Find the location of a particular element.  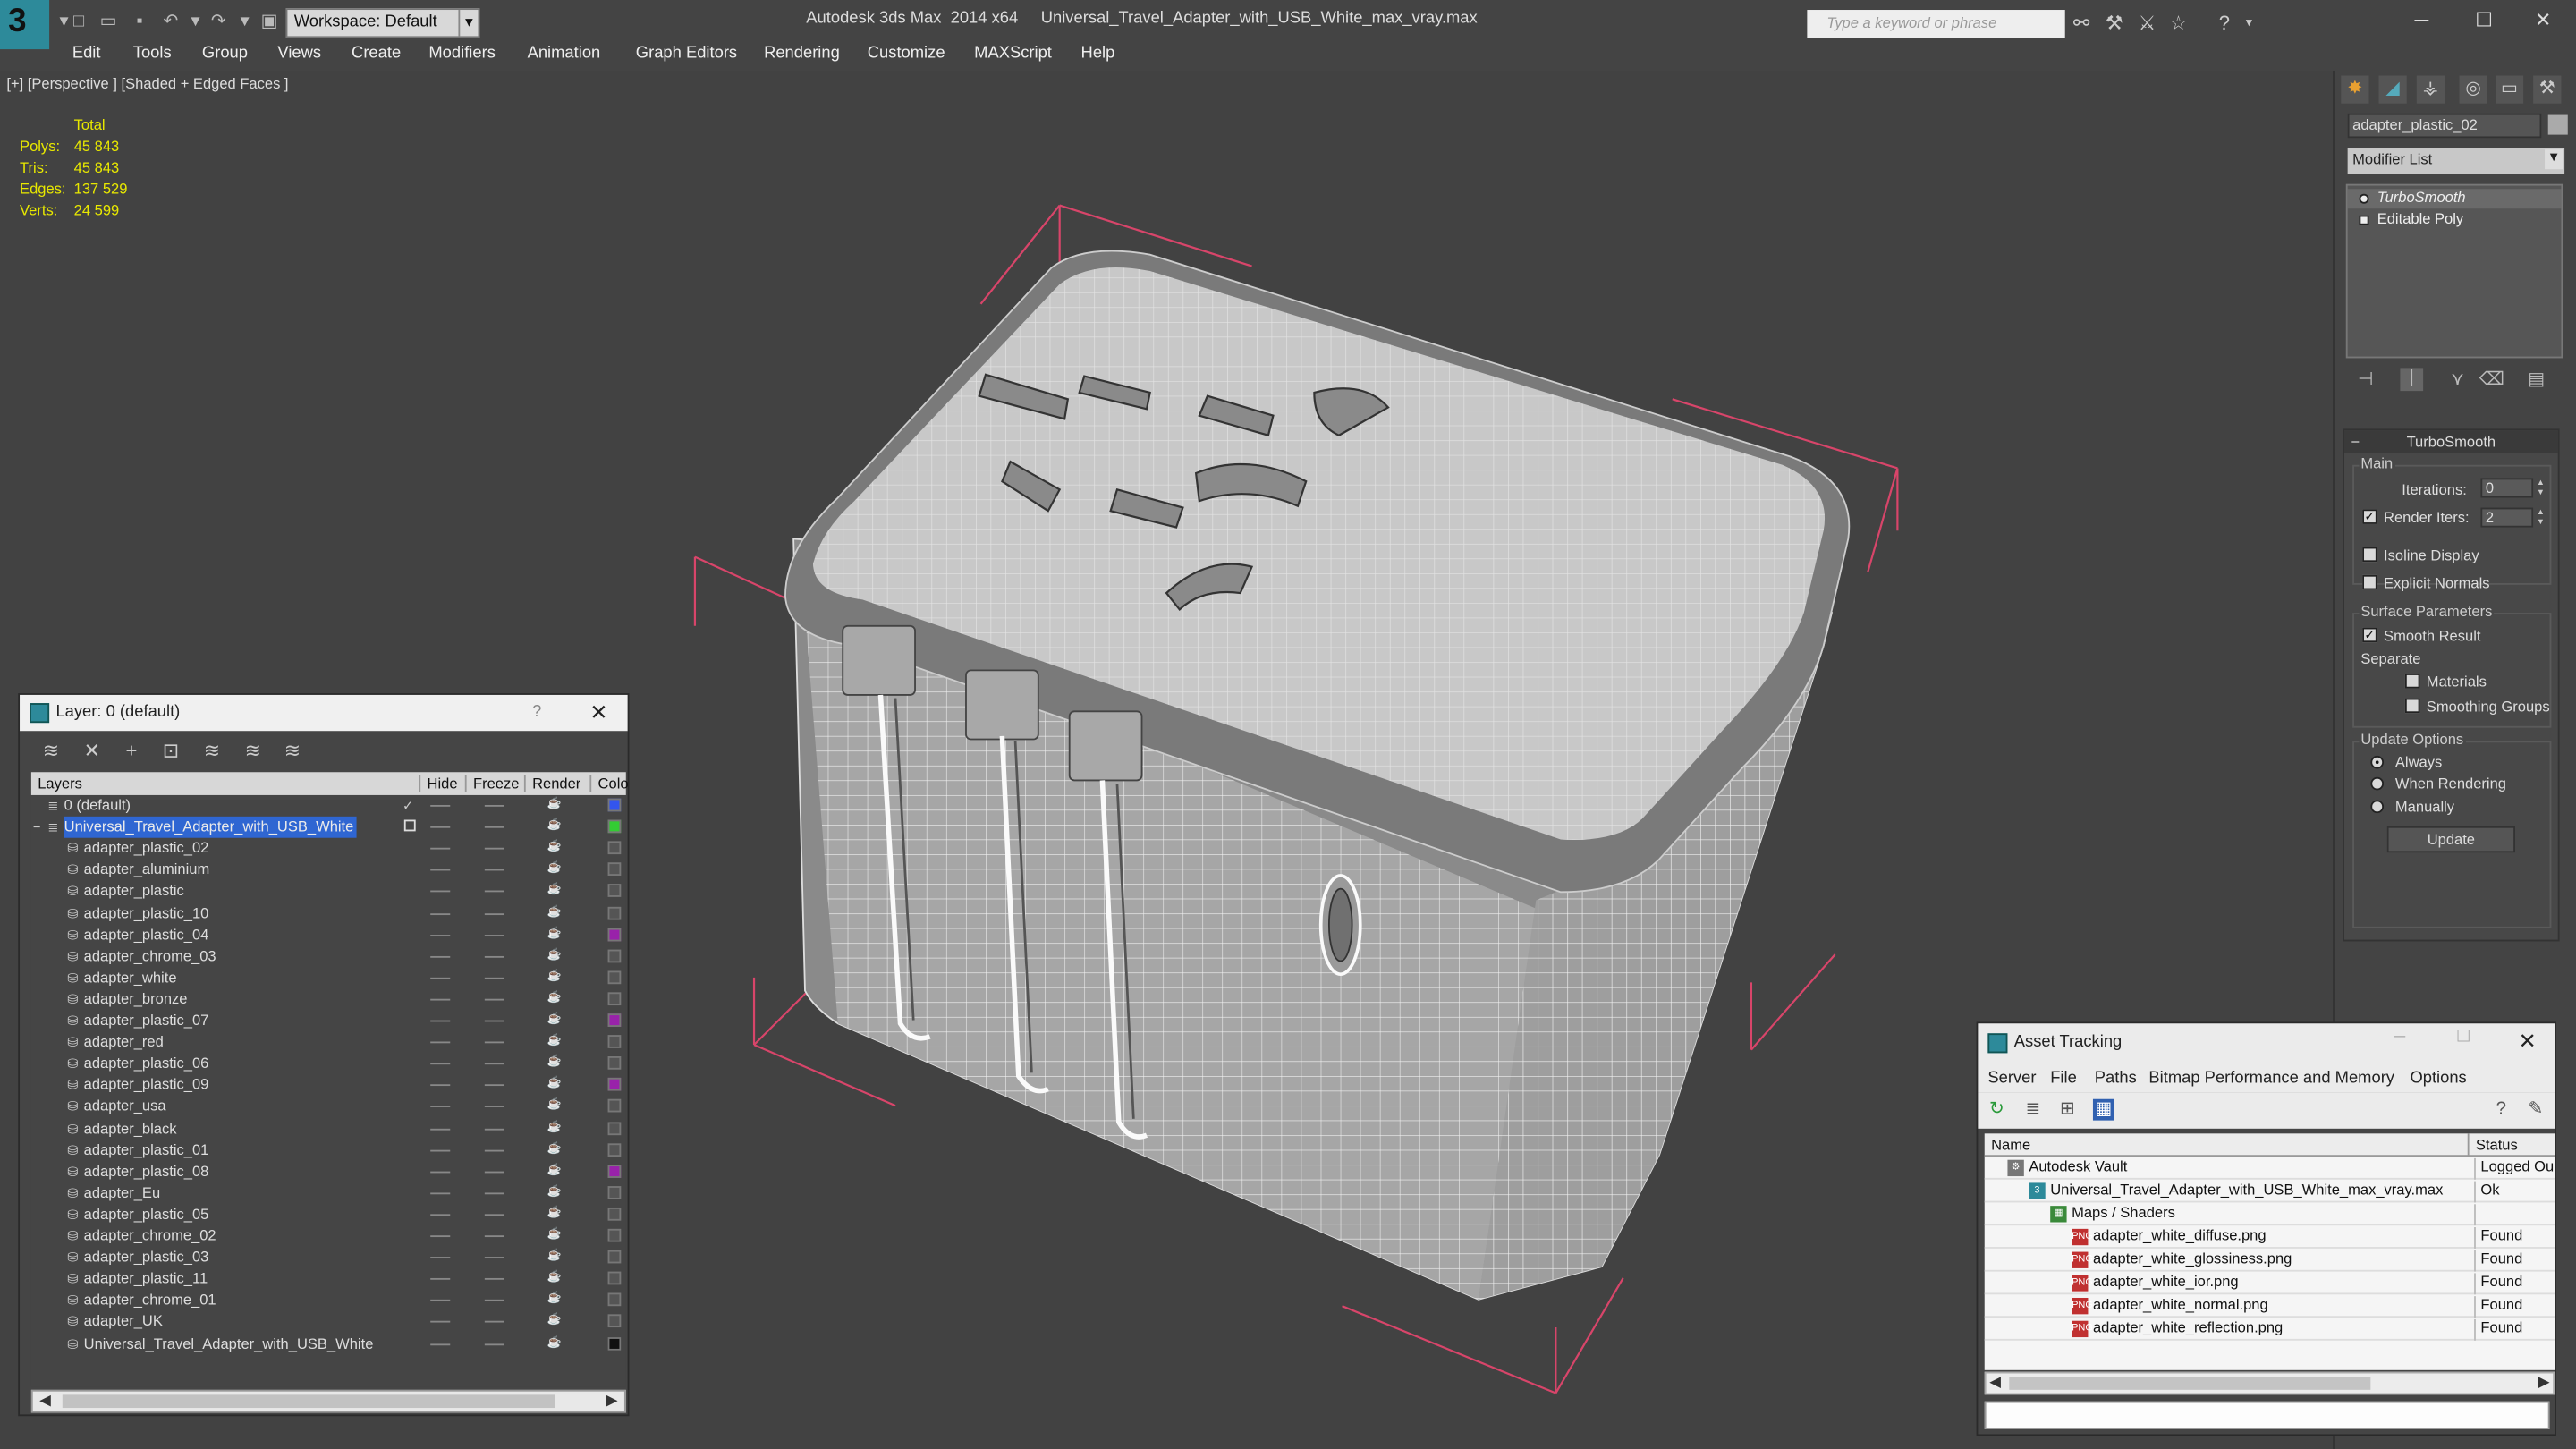

scroll-right-icon: ▶ is located at coordinates (612, 1401).